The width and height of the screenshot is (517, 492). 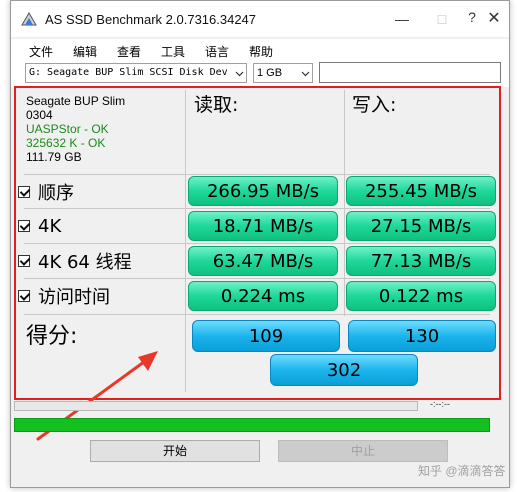 I want to click on title-bar: AS SSD Benchmark 2.0.7316.34247 — □ ? ✕, so click(x=260, y=19).